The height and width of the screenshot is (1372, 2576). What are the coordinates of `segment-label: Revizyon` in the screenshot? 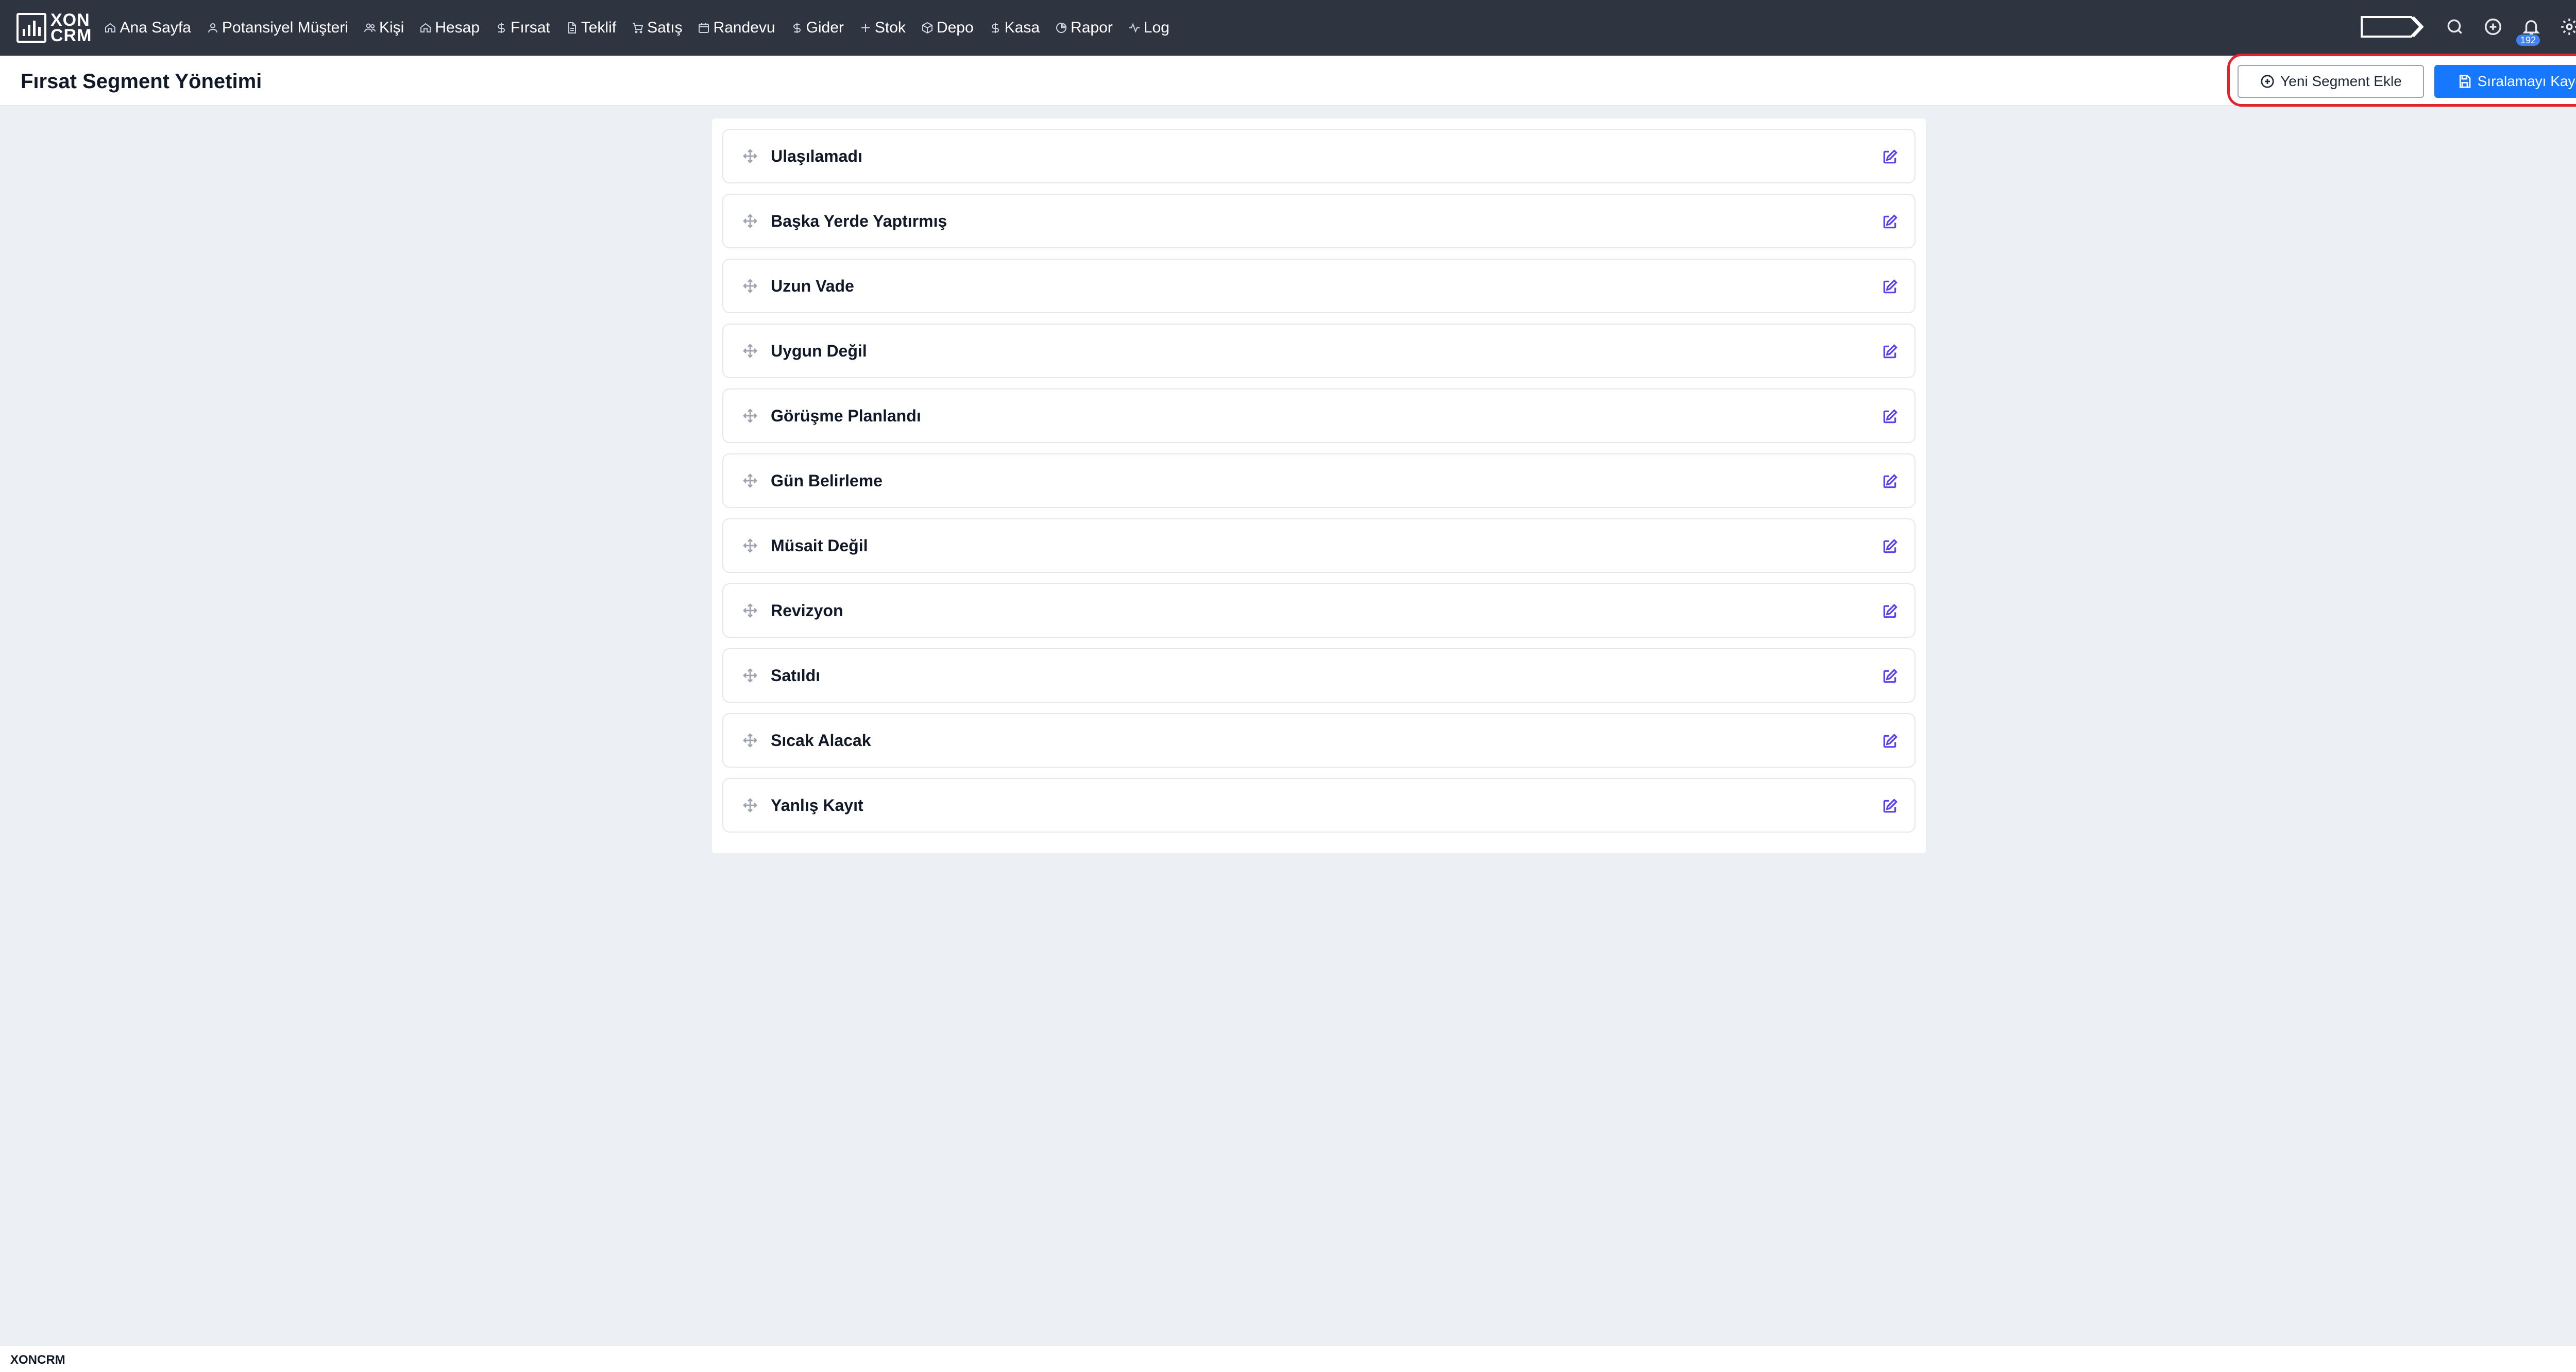 It's located at (807, 610).